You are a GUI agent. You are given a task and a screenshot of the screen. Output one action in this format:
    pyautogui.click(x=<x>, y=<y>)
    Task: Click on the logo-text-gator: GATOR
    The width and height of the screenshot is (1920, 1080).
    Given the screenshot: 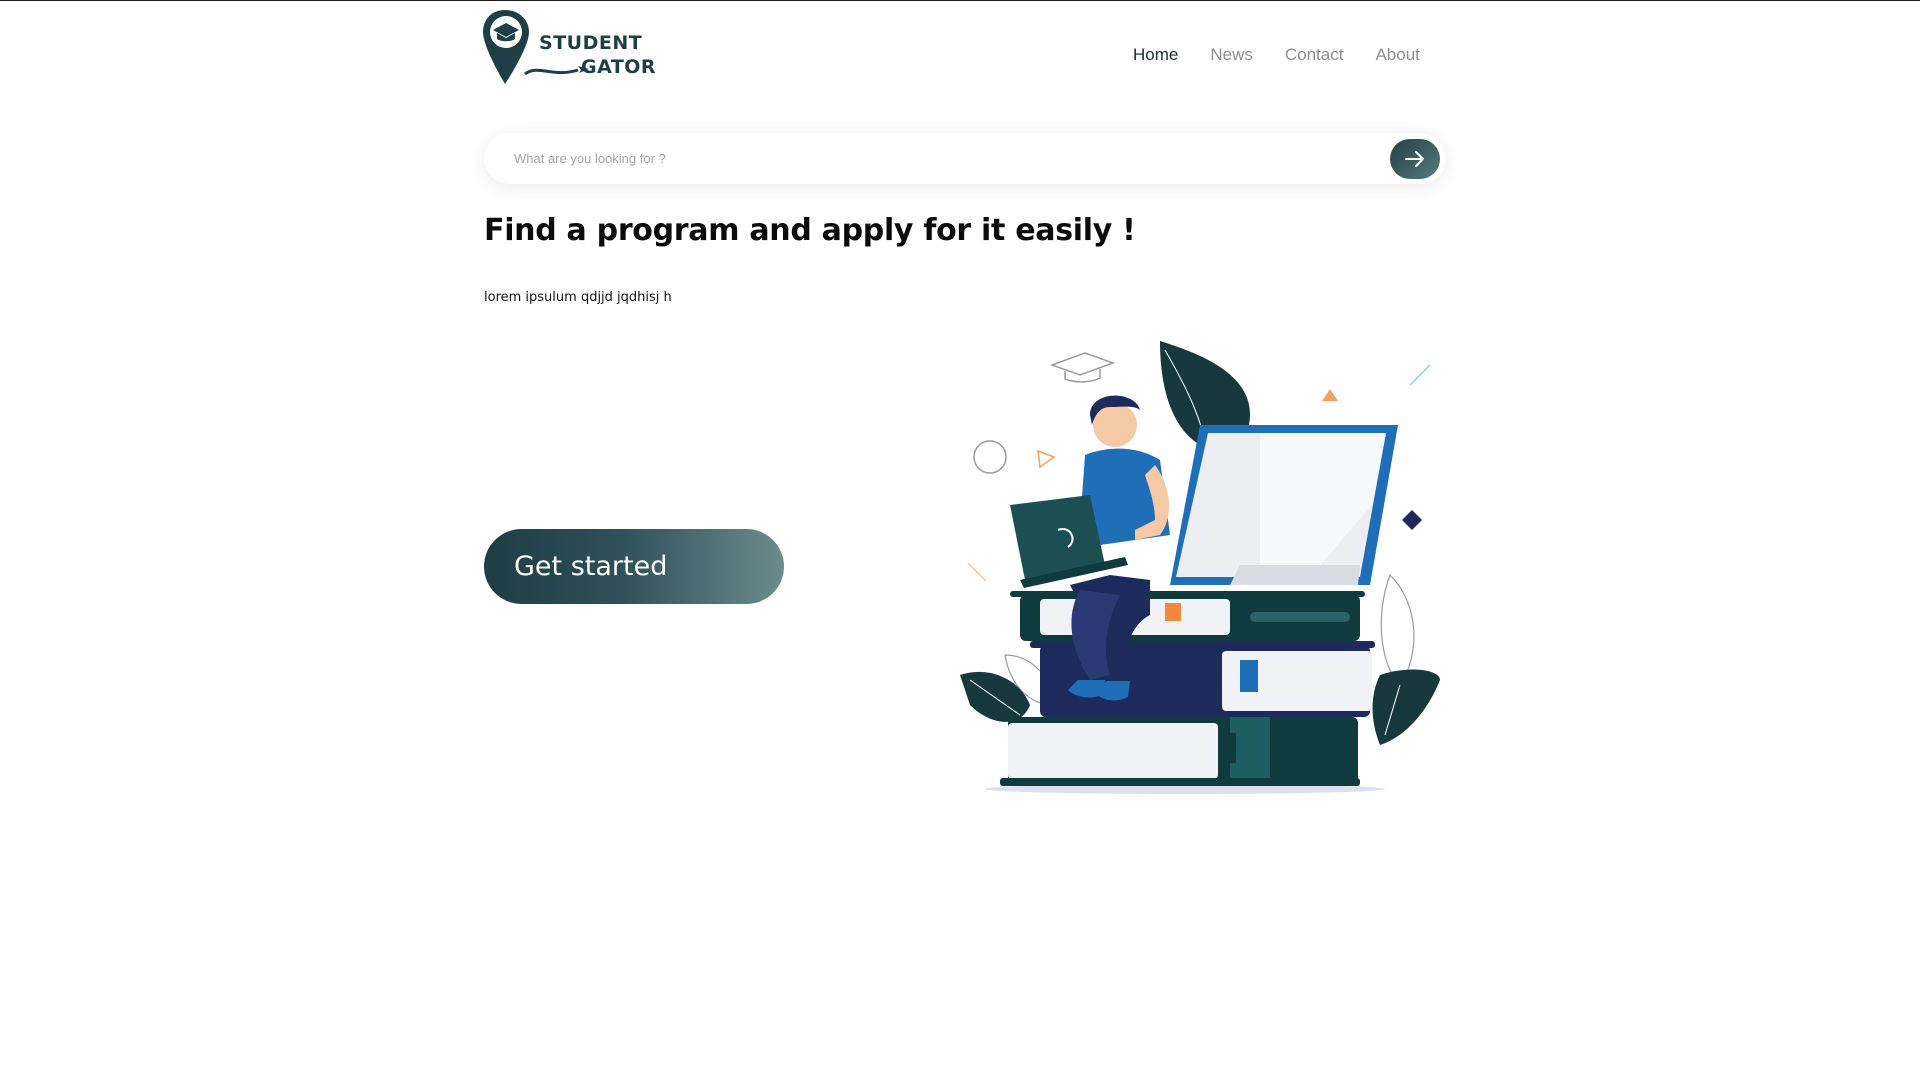 What is the action you would take?
    pyautogui.click(x=619, y=67)
    